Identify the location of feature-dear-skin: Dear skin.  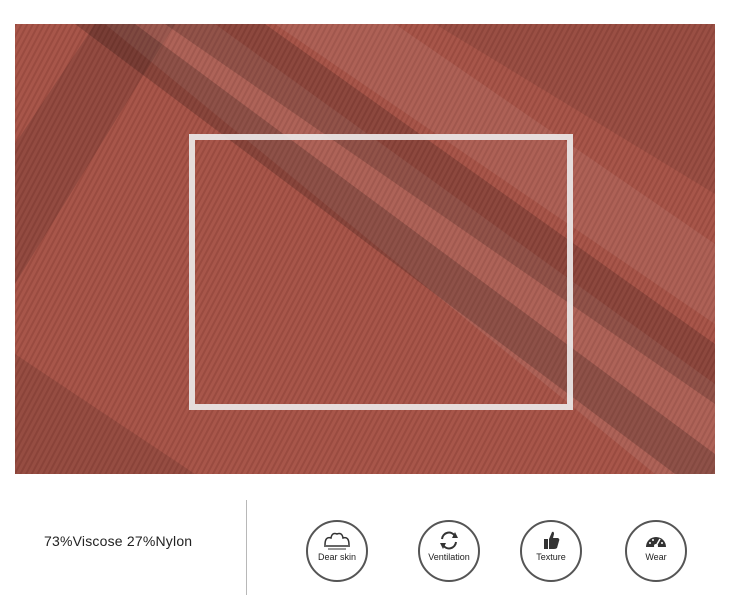
(337, 551).